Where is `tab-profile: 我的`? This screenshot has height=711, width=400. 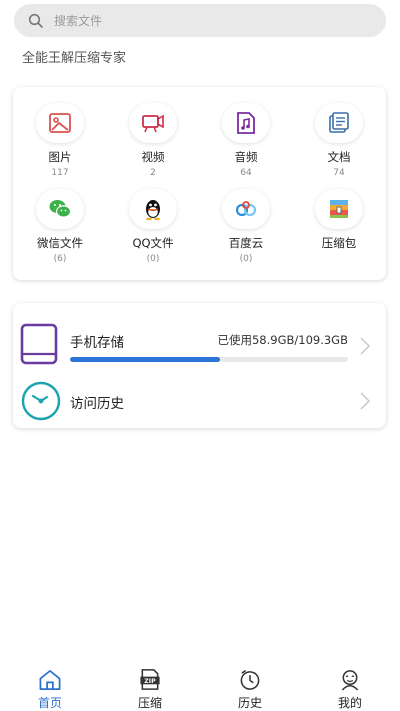
tab-profile: 我的 is located at coordinates (350, 685).